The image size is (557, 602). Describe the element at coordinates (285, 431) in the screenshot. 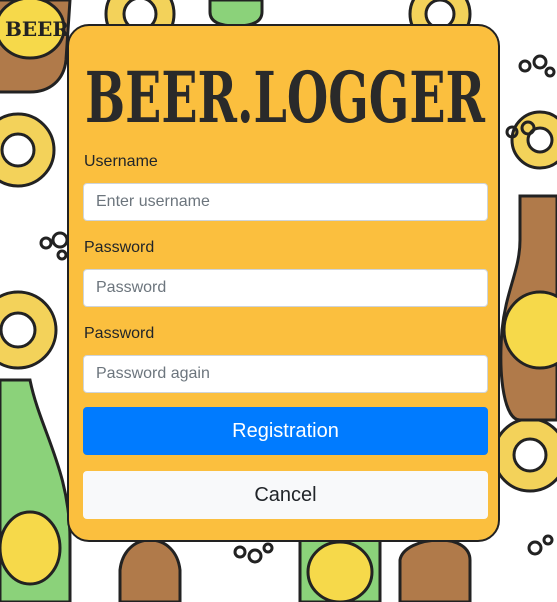

I see `registration-button: Registration` at that location.